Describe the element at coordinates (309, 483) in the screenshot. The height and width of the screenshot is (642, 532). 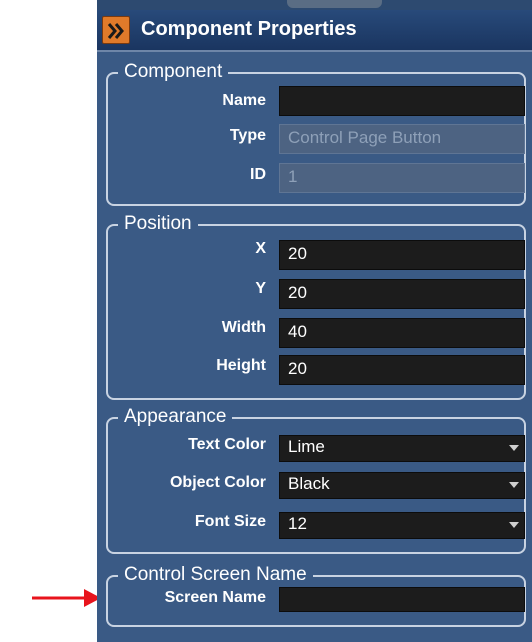
I see `object-color-value: Black` at that location.